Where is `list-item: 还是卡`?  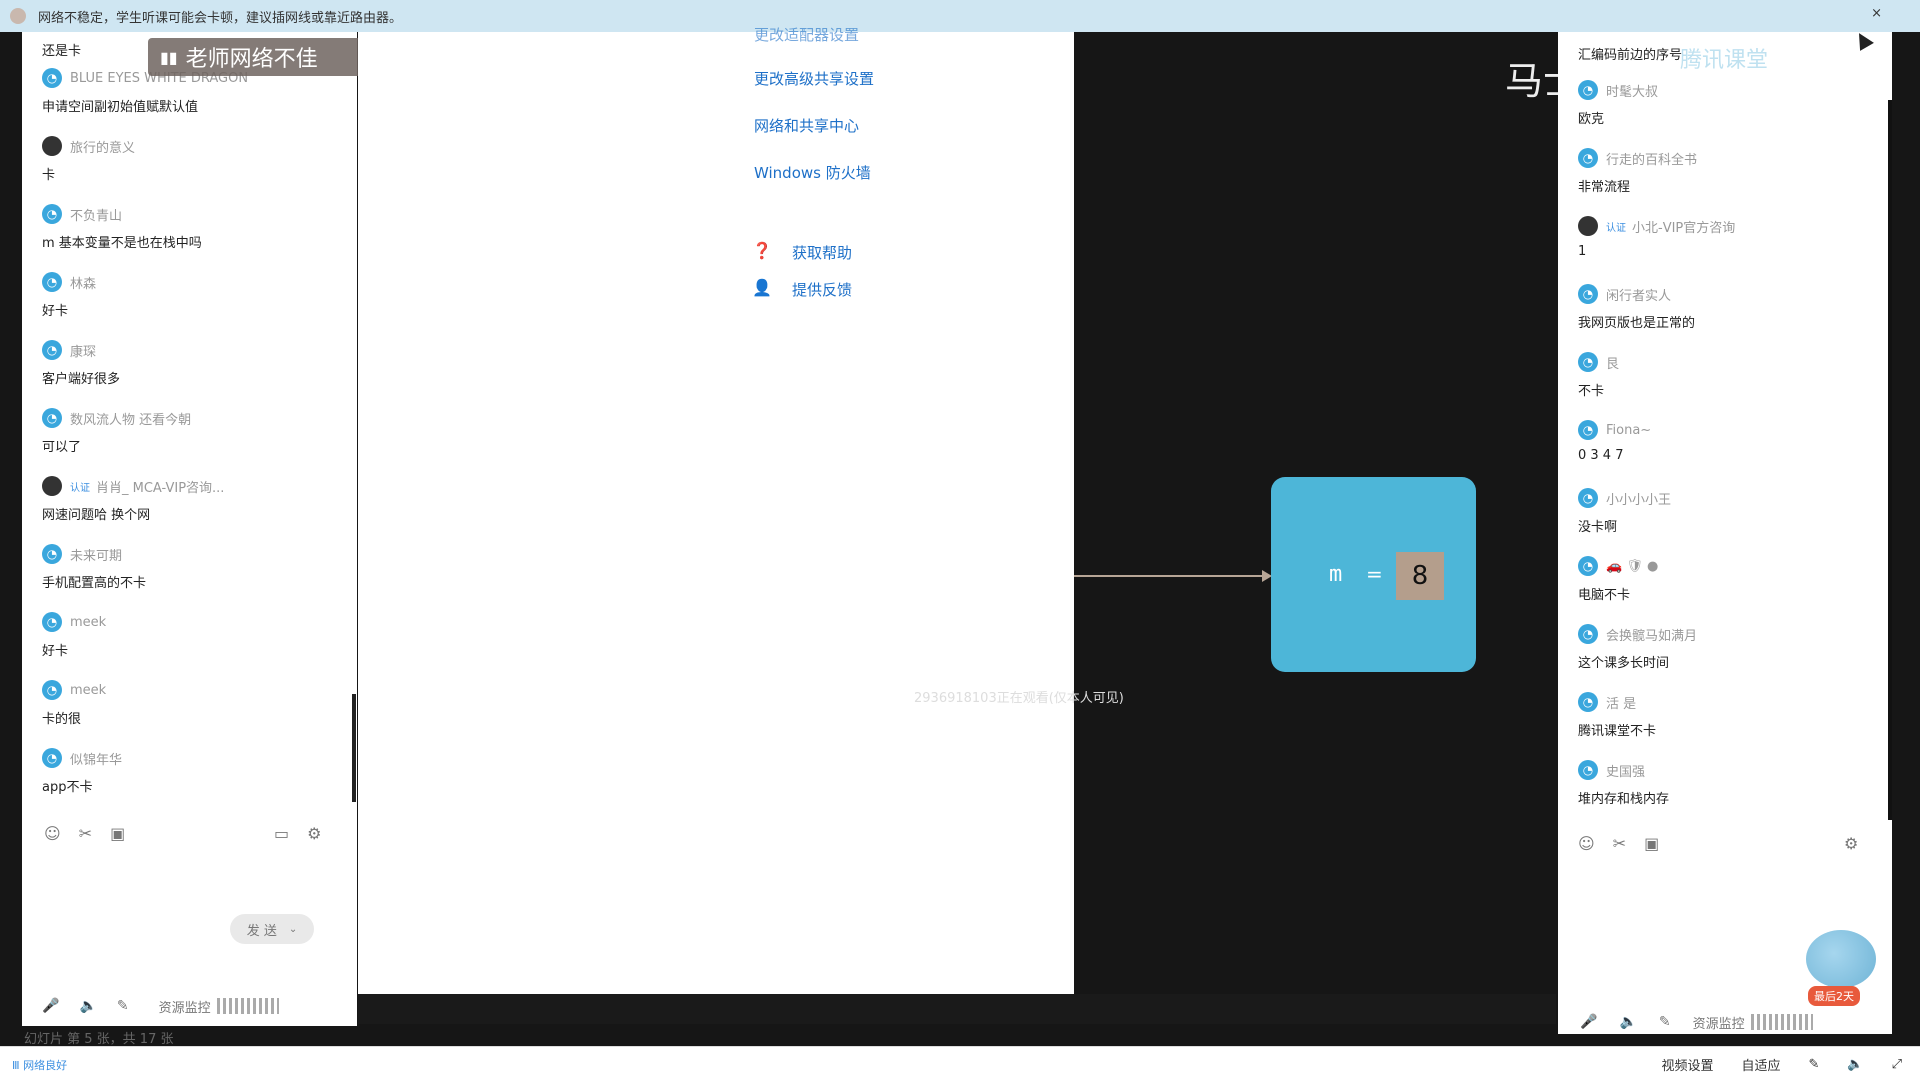 list-item: 还是卡 is located at coordinates (62, 46).